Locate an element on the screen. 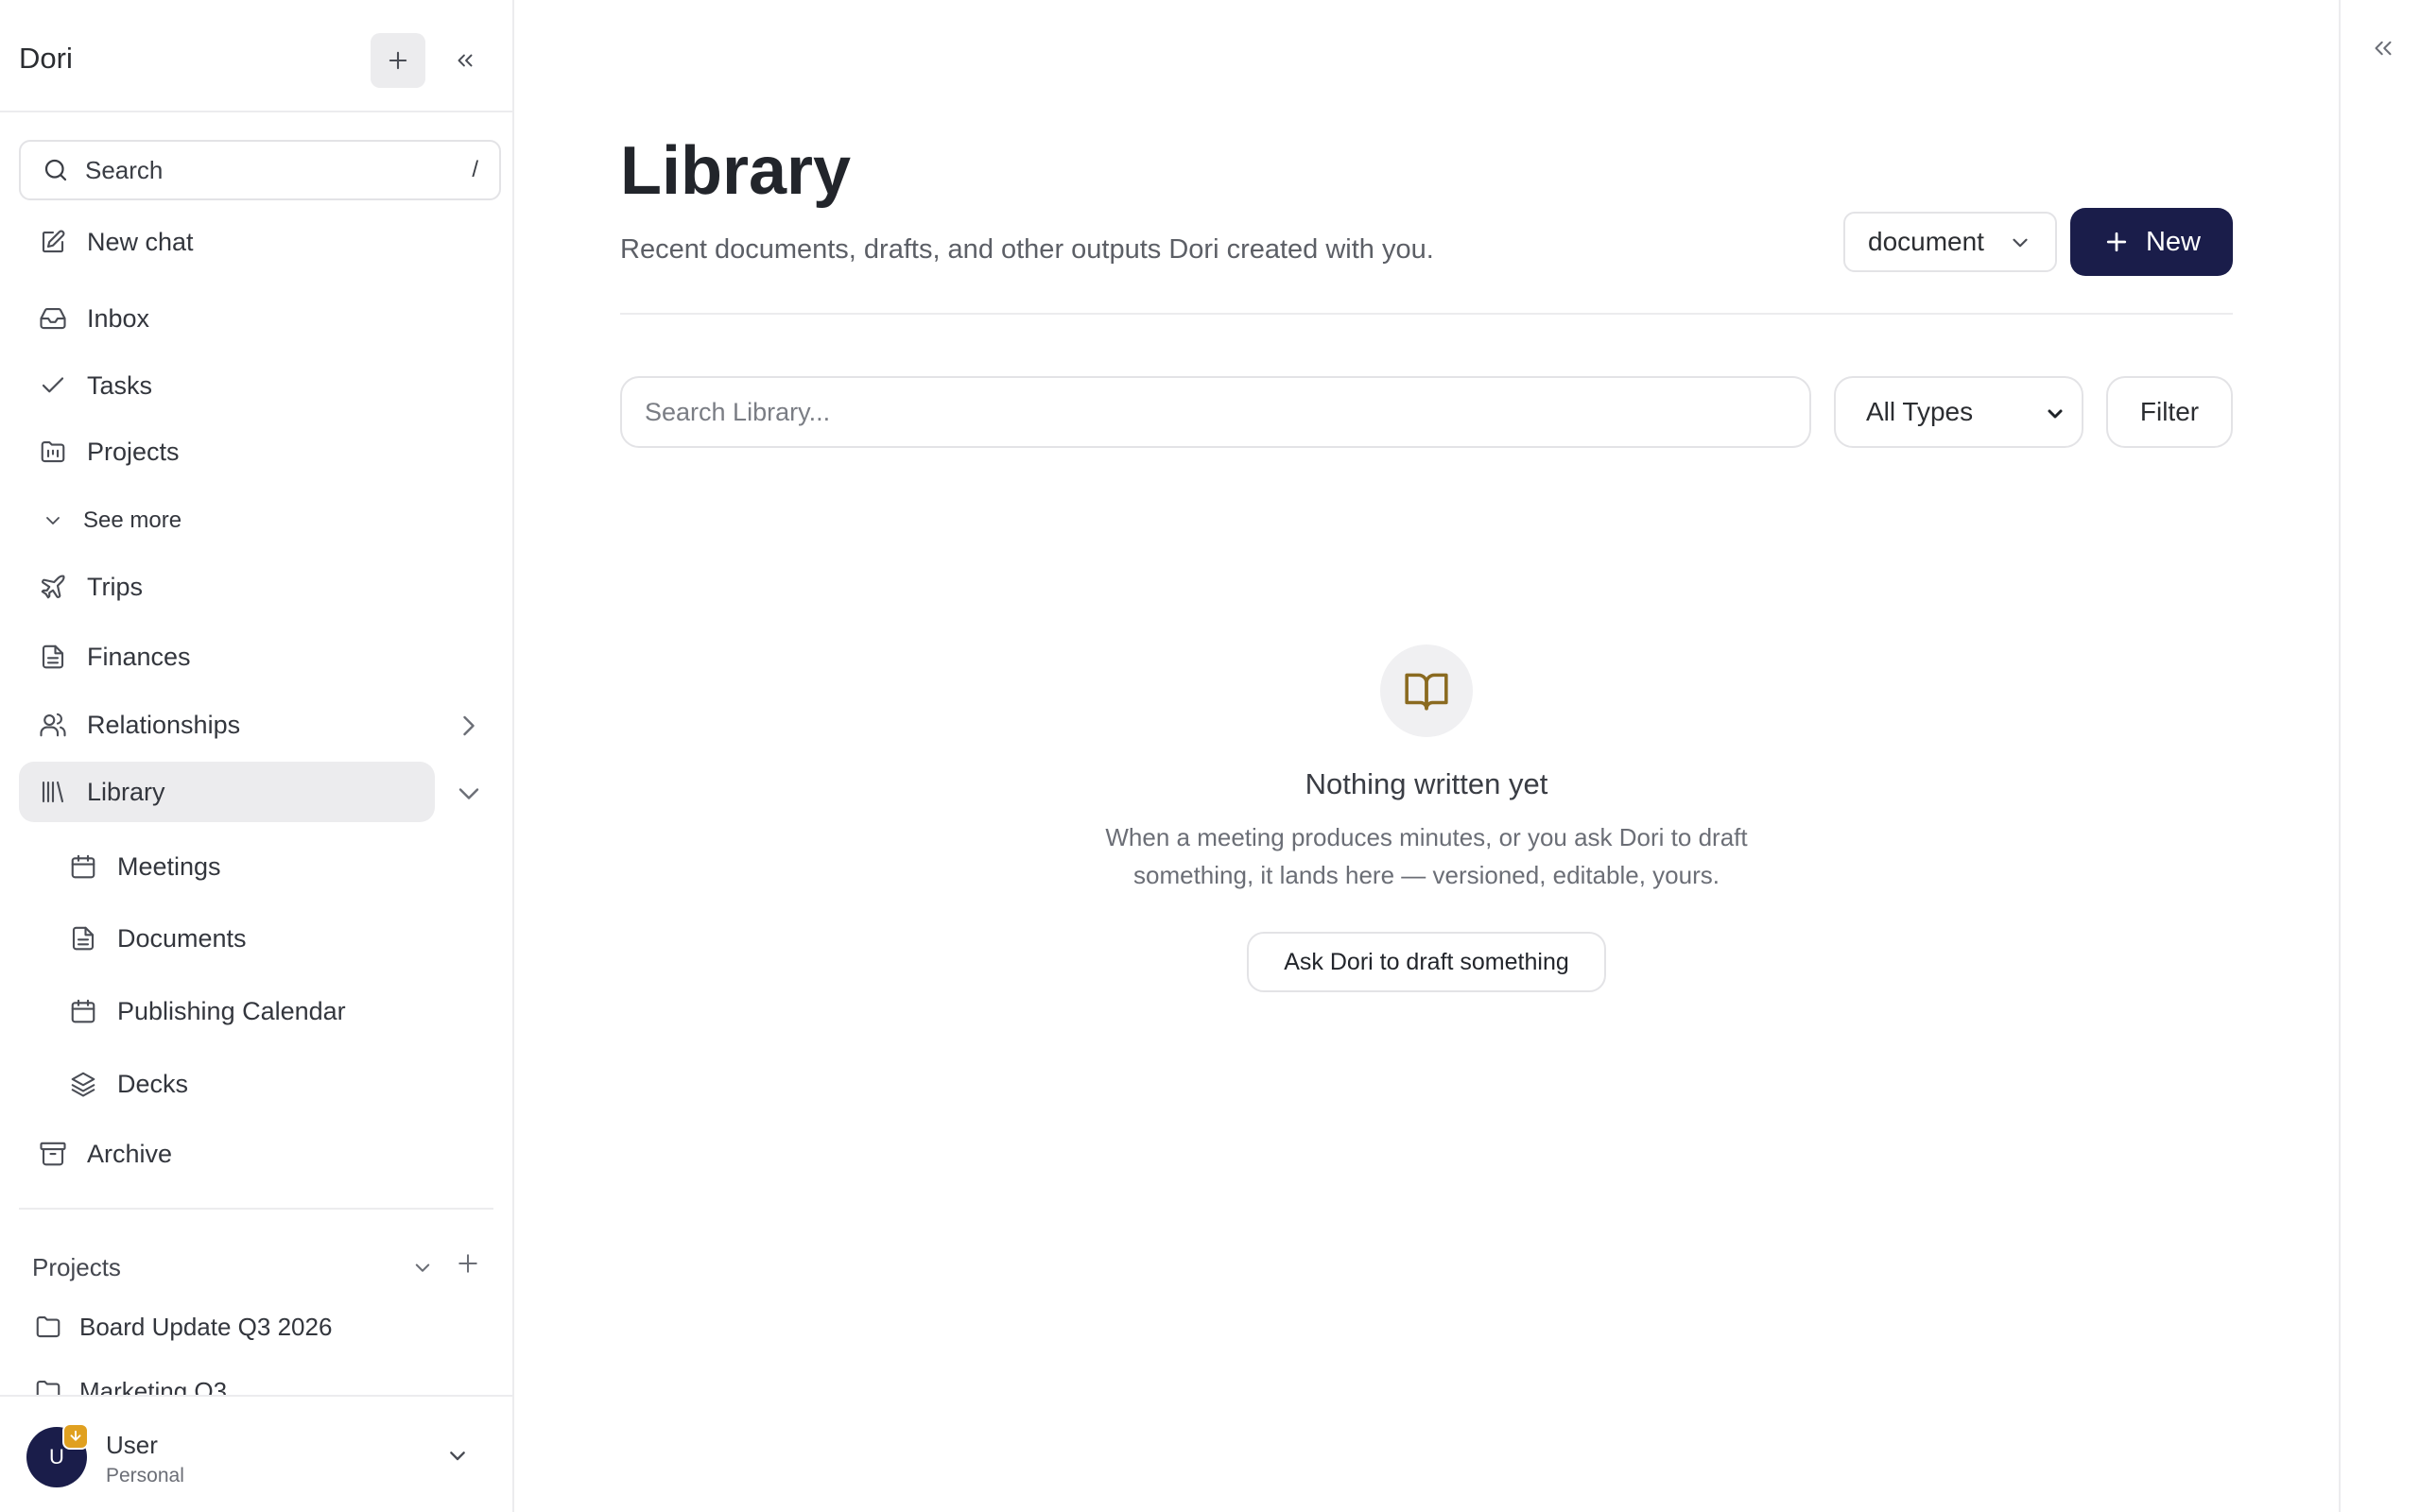  sidebar-item-label: Archive is located at coordinates (130, 1153).